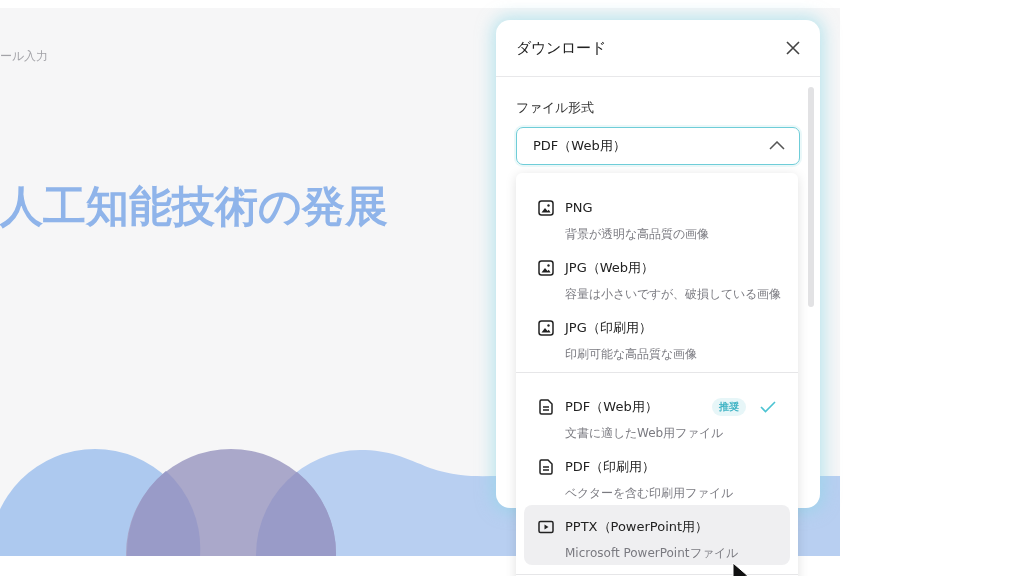 This screenshot has width=1024, height=576. I want to click on format-option: PDF（Web用） 推奨 文書に適したWeb用ファイル, so click(657, 415).